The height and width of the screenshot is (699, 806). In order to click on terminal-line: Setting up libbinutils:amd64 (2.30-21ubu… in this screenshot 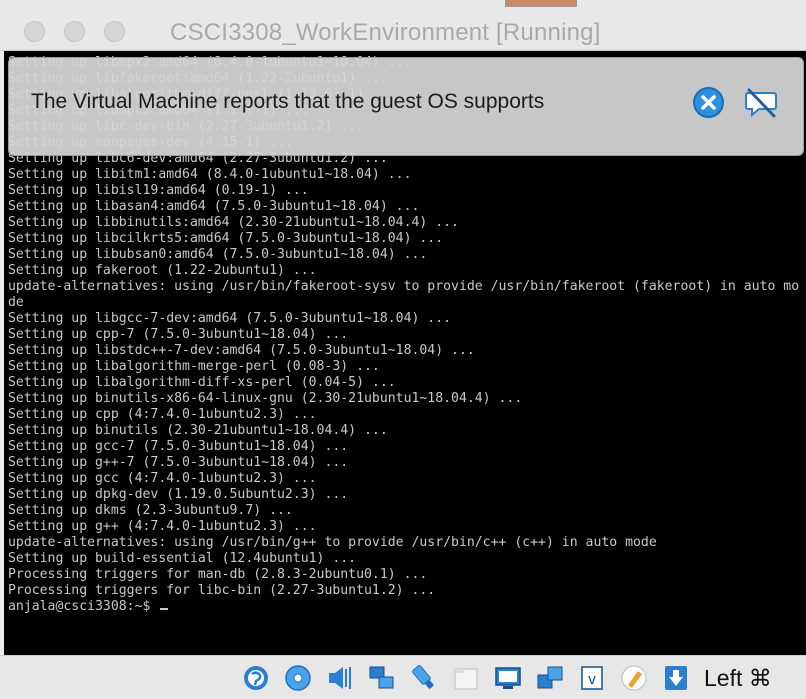, I will do `click(233, 222)`.